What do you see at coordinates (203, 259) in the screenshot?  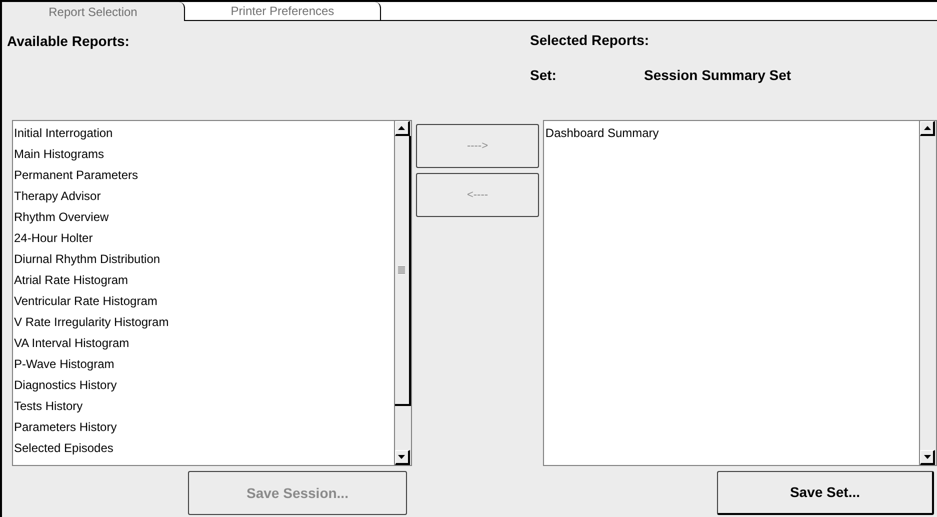 I see `list-item: Diurnal Rhythm Distribution` at bounding box center [203, 259].